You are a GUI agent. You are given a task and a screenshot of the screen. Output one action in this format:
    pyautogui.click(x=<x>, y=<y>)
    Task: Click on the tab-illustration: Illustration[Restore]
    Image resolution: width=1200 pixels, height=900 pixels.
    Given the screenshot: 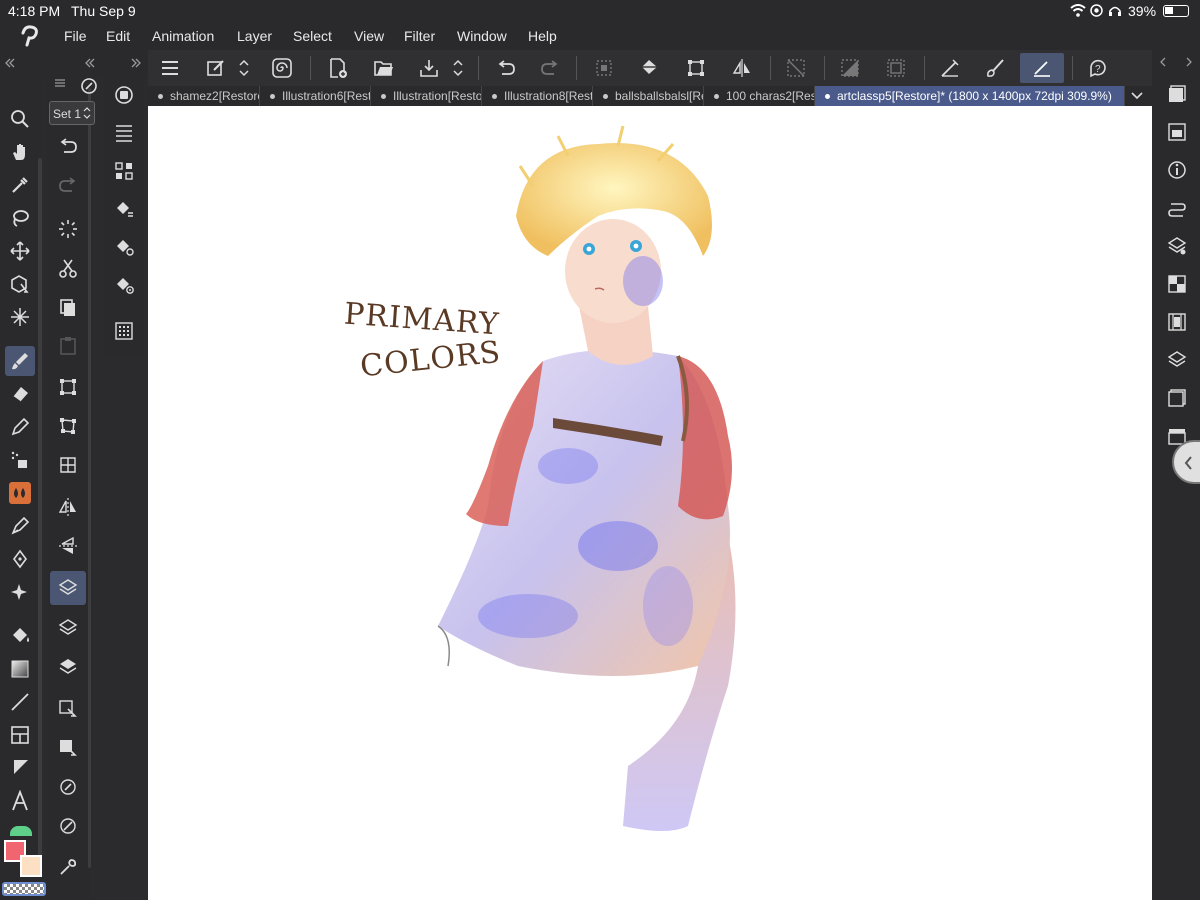 What is the action you would take?
    pyautogui.click(x=426, y=96)
    